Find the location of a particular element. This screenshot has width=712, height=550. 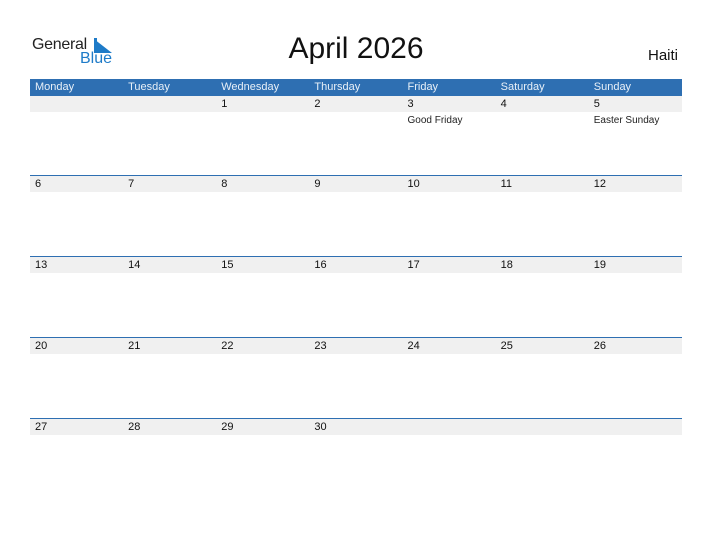

calendar-day-cell: 24 is located at coordinates (449, 378).